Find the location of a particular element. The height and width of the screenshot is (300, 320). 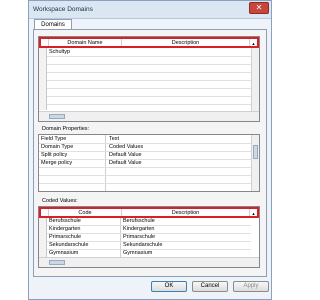

code-cell: Sekundarschule is located at coordinates (68, 245).